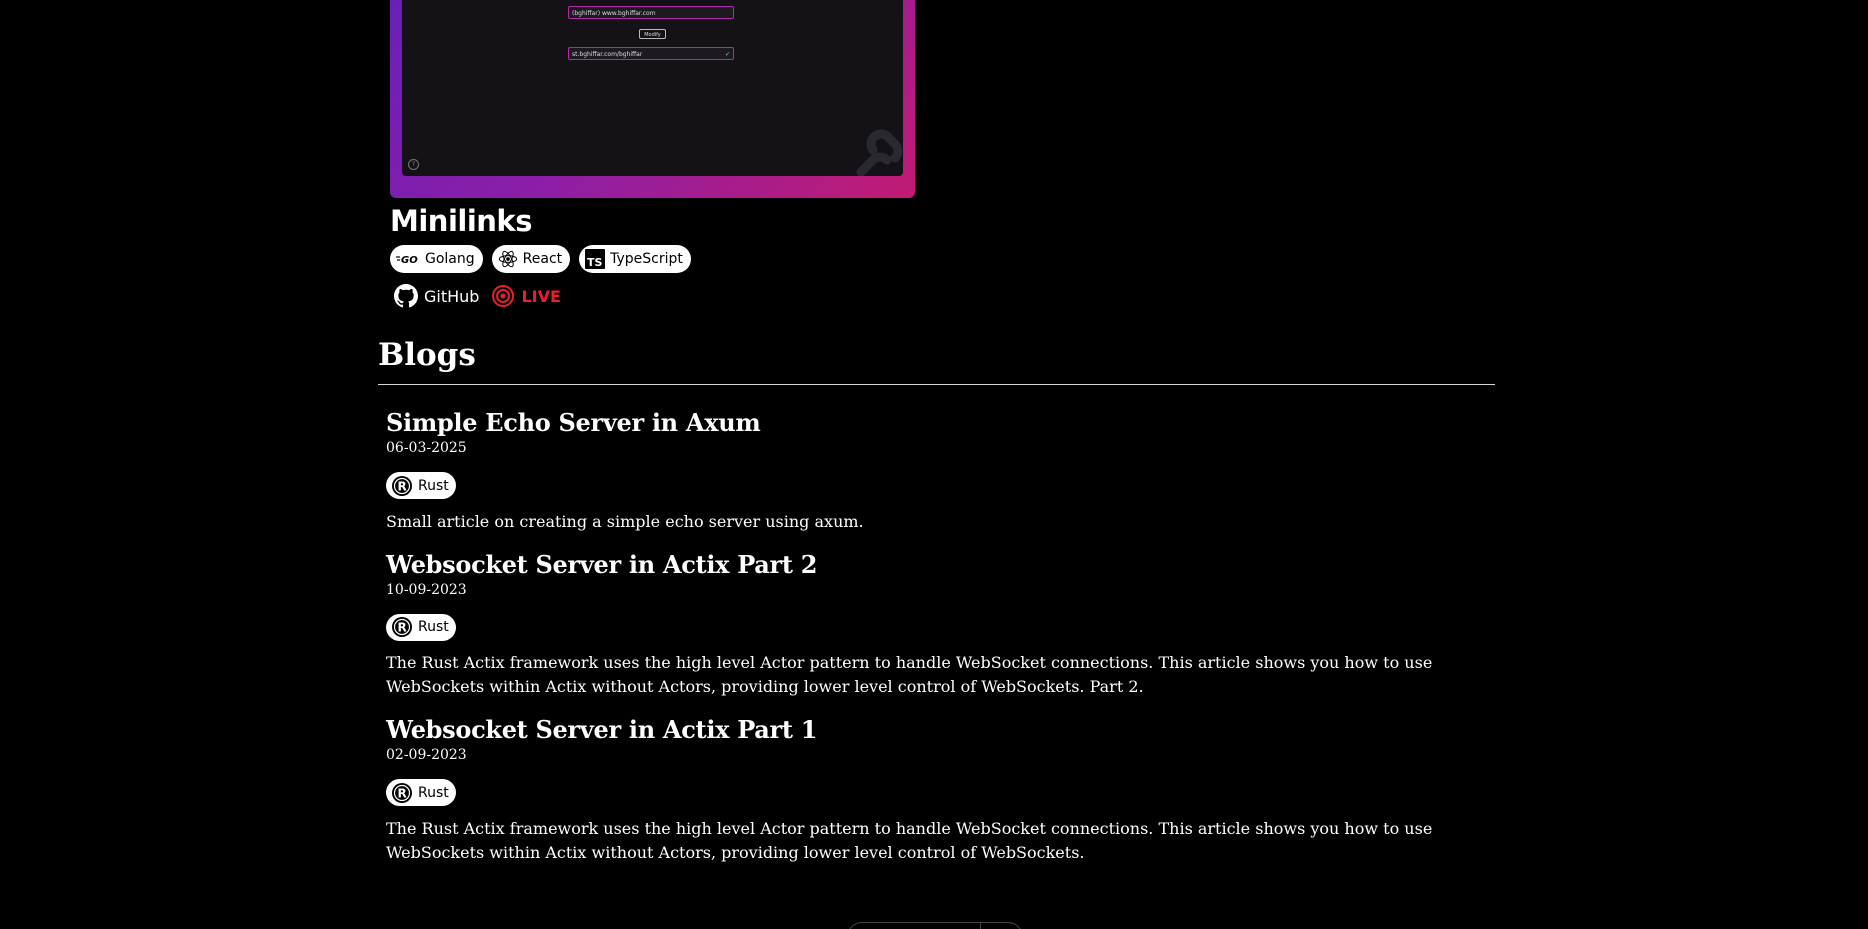  What do you see at coordinates (936, 384) in the screenshot?
I see `divider` at bounding box center [936, 384].